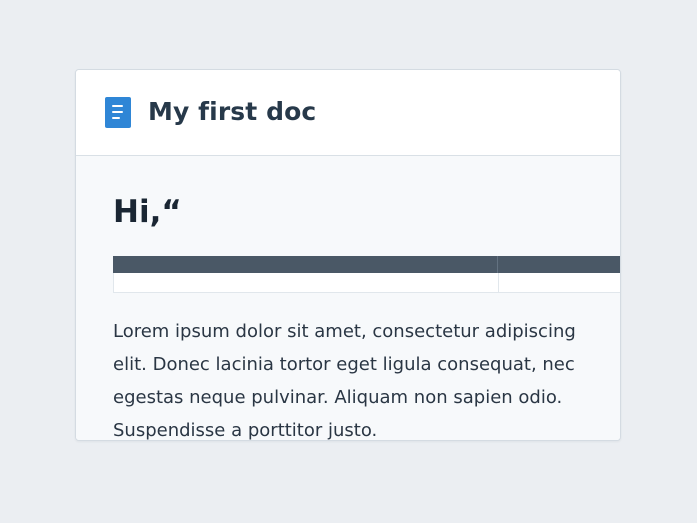  Describe the element at coordinates (366, 264) in the screenshot. I see `table-header-row` at that location.